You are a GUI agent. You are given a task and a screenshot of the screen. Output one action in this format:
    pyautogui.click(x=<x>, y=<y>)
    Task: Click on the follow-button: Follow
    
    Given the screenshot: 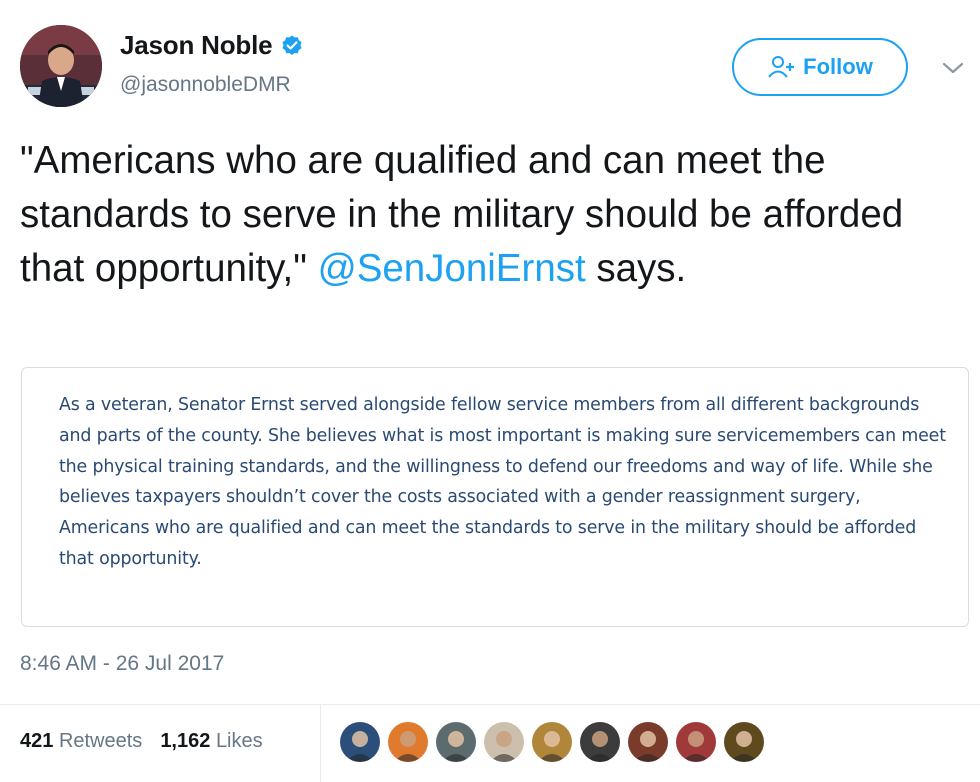 What is the action you would take?
    pyautogui.click(x=820, y=67)
    